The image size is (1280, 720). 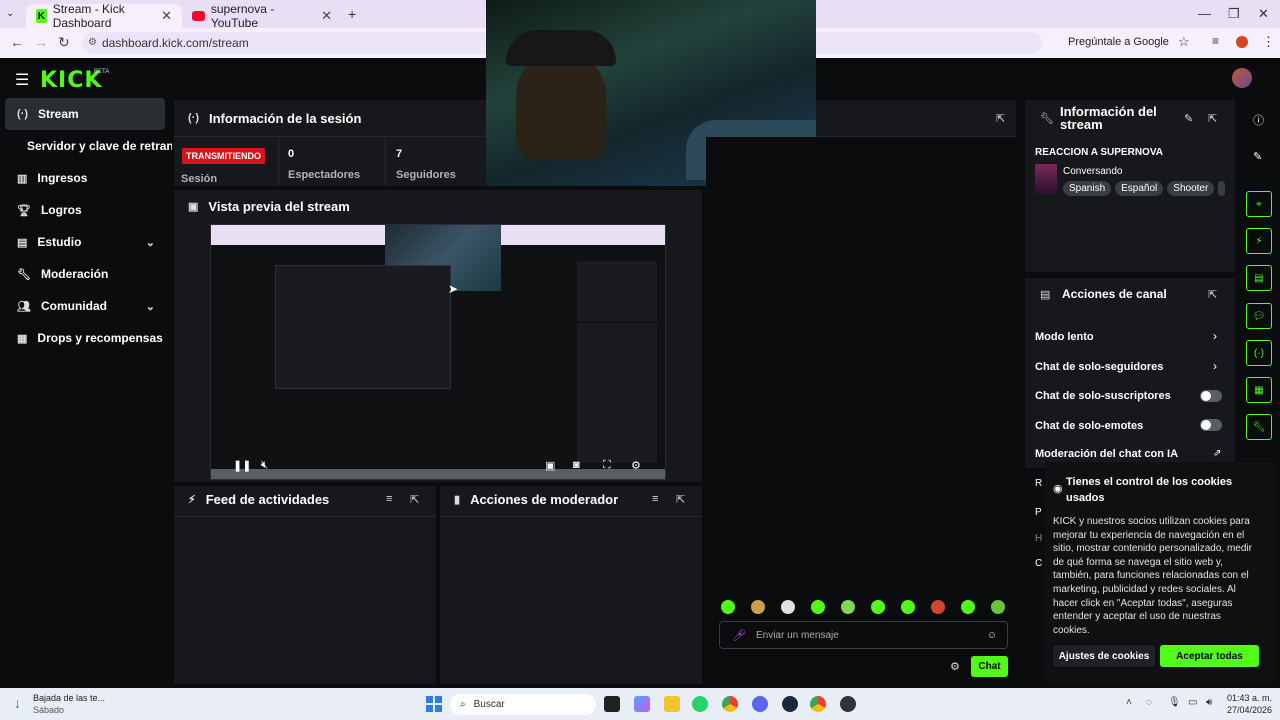 I want to click on mute-icon: 🔇︎, so click(x=264, y=465).